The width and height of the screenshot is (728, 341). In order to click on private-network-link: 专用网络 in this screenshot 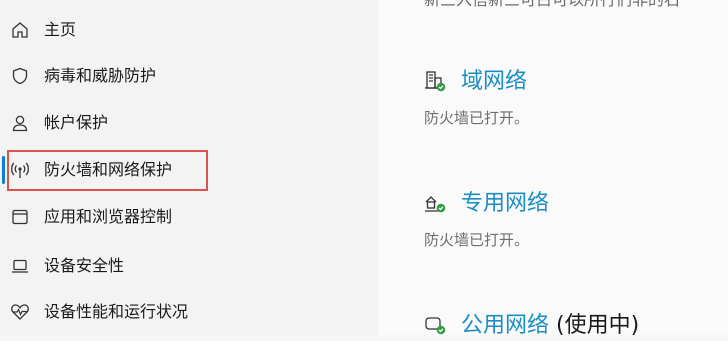, I will do `click(505, 204)`.